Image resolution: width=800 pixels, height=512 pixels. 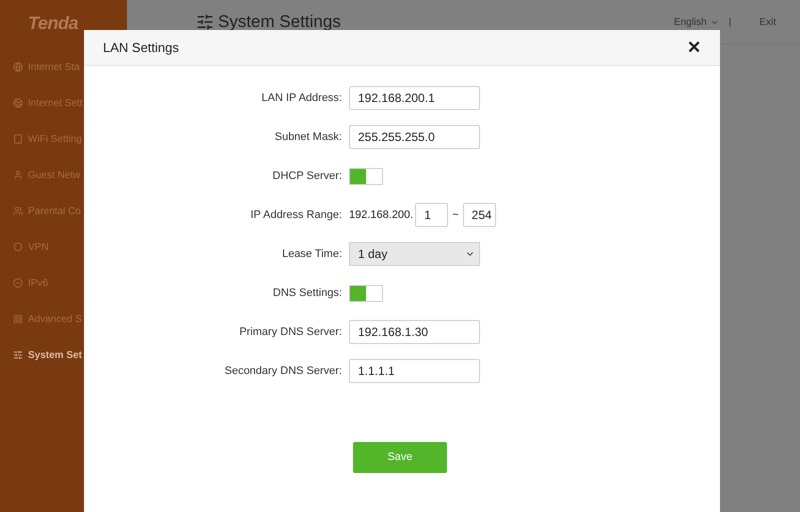 I want to click on field-label: Subnet Mask:, so click(x=308, y=137).